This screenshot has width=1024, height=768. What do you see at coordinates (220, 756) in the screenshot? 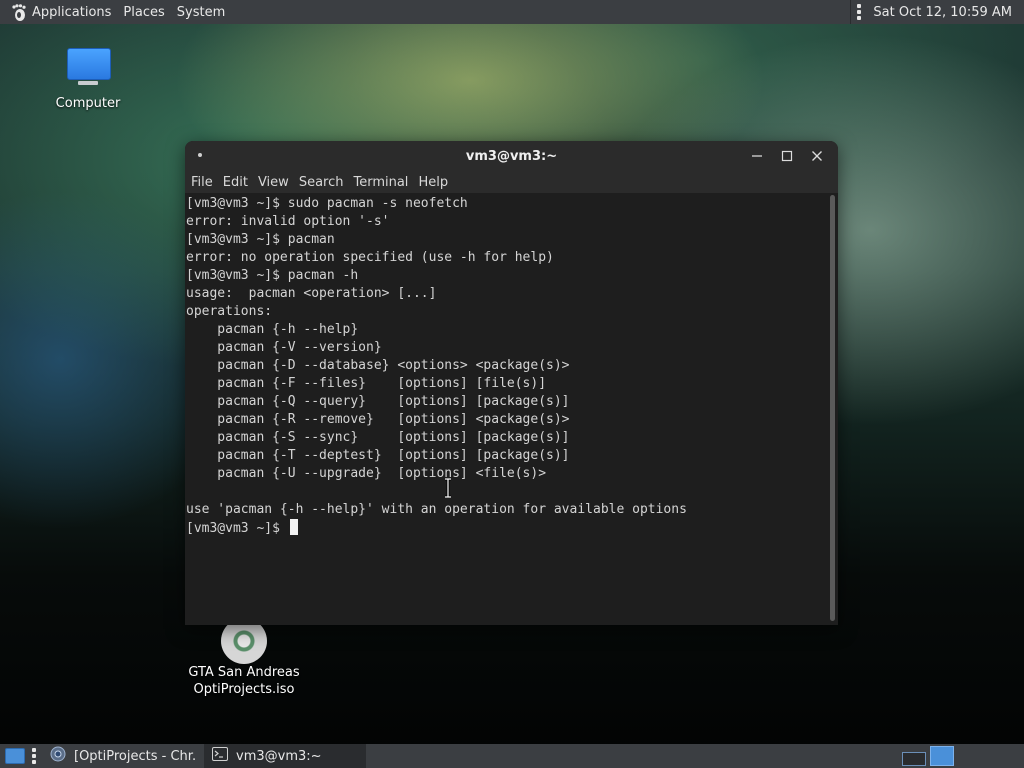
I see `terminal-icon` at bounding box center [220, 756].